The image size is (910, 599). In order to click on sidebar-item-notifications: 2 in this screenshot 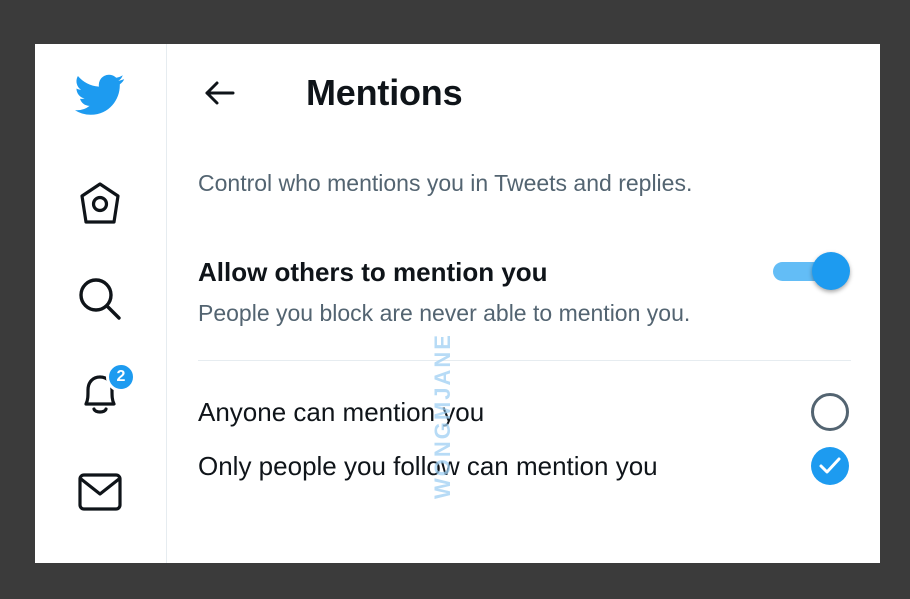, I will do `click(105, 390)`.